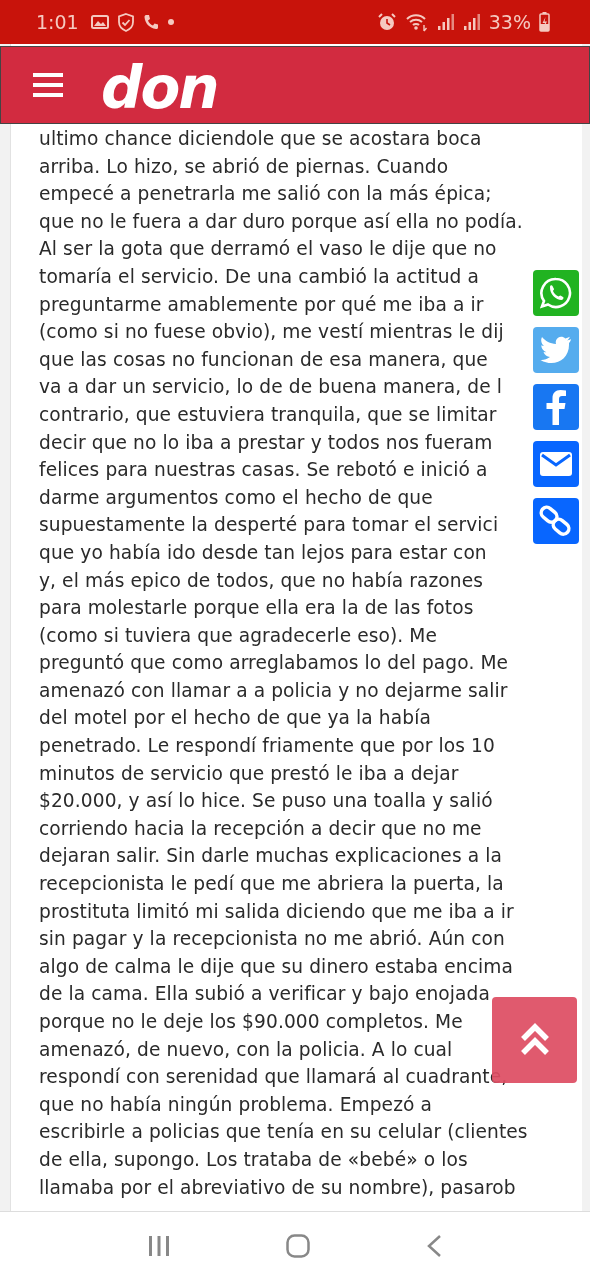  I want to click on article-text-line: para molestarle porque ella era la de las fotos, so click(256, 608).